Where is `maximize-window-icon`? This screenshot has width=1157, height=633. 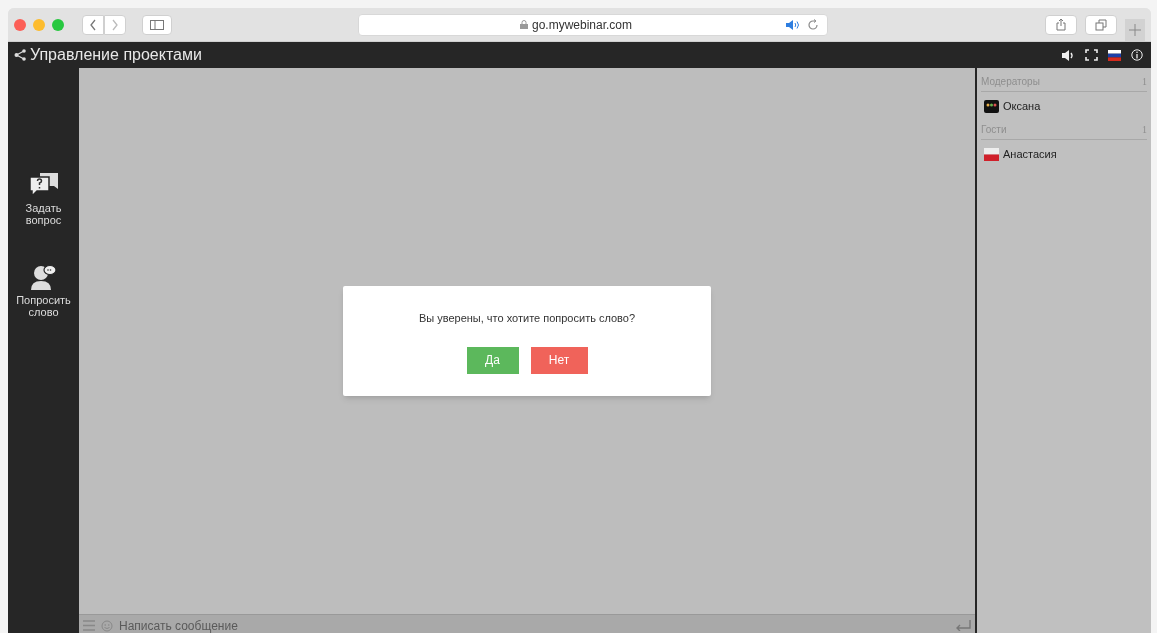
maximize-window-icon is located at coordinates (58, 24).